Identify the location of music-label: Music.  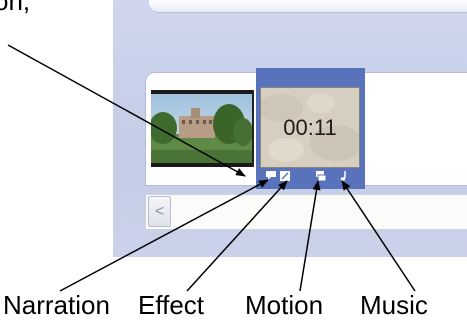
(394, 305).